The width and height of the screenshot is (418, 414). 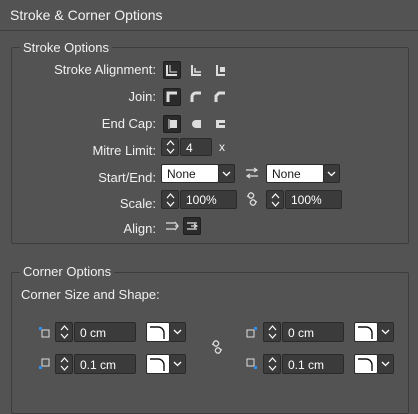 I want to click on projecting-cap-icon, so click(x=220, y=124).